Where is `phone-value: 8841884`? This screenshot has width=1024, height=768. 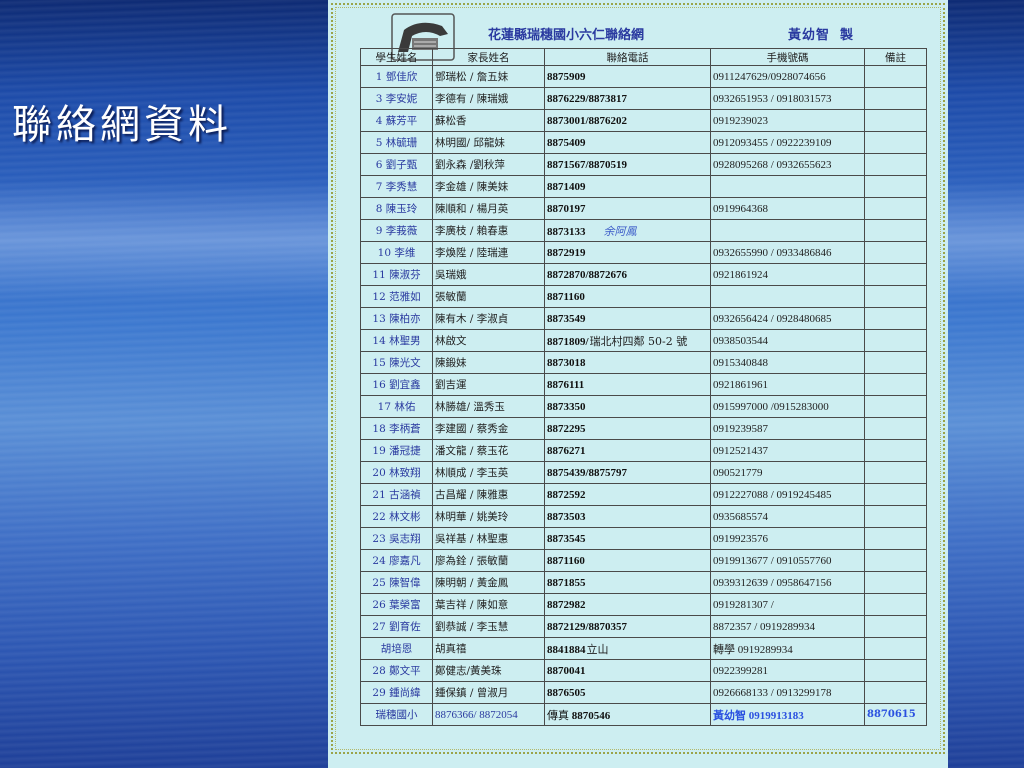 phone-value: 8841884 is located at coordinates (566, 649).